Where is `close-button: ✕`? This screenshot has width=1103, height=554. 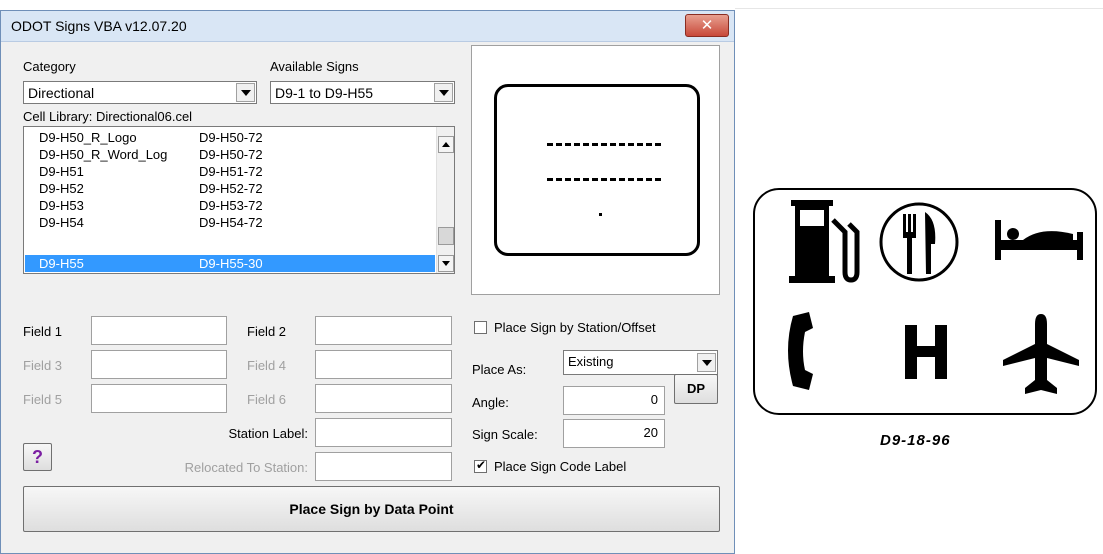
close-button: ✕ is located at coordinates (707, 25).